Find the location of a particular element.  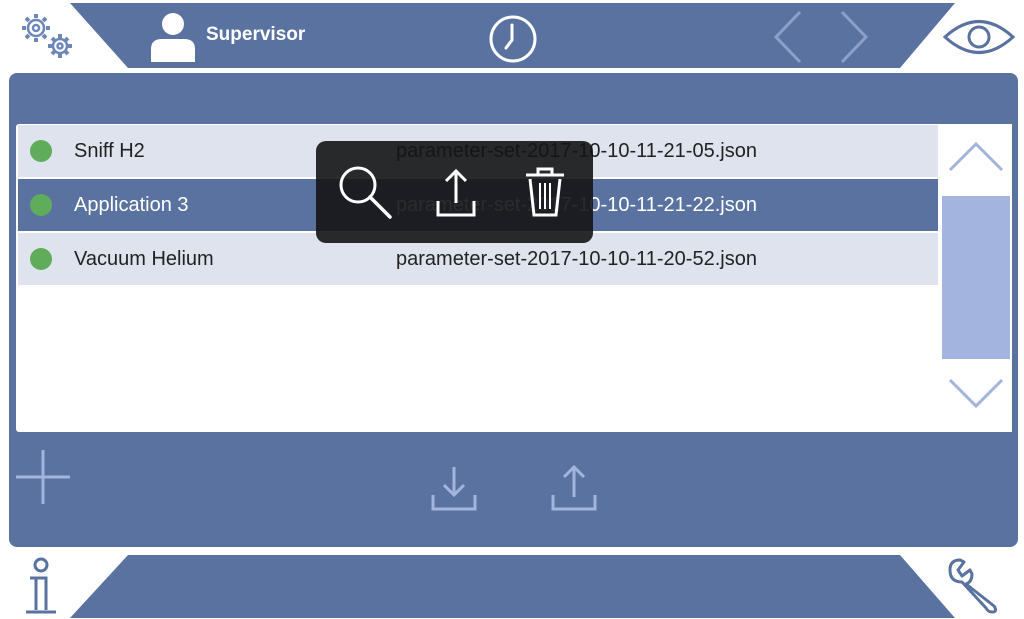

export-icon is located at coordinates (574, 487).